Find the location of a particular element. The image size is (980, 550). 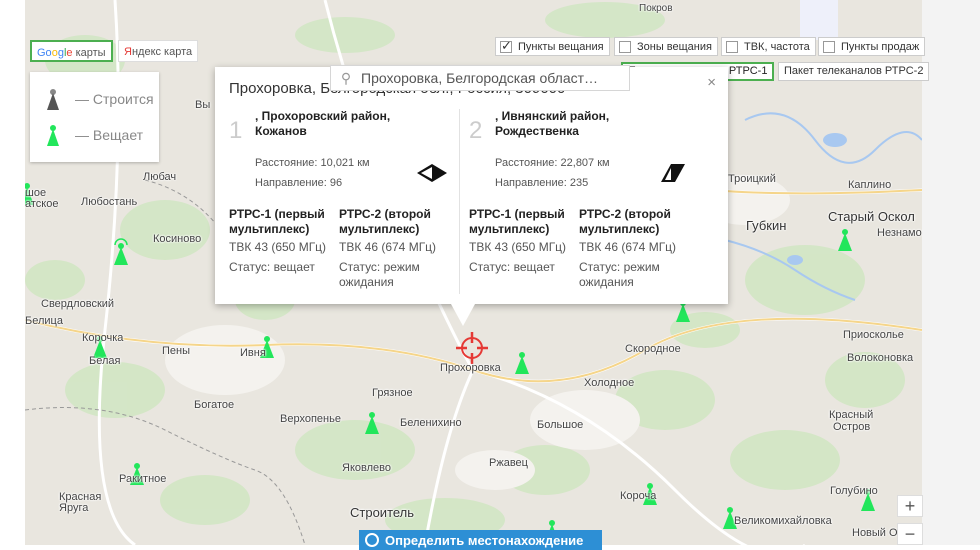

legend-item-broadcasting: — Вещает is located at coordinates (94, 135).